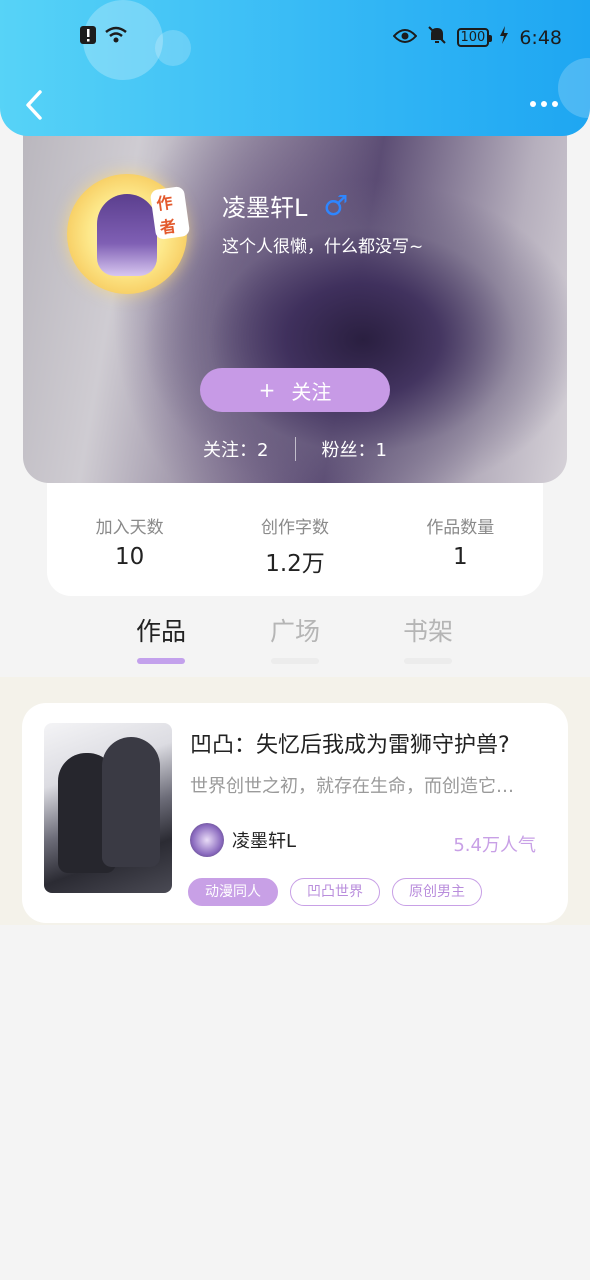  Describe the element at coordinates (375, 743) in the screenshot. I see `work-title: 凹凸：失忆后我成为雷狮守护兽?` at that location.